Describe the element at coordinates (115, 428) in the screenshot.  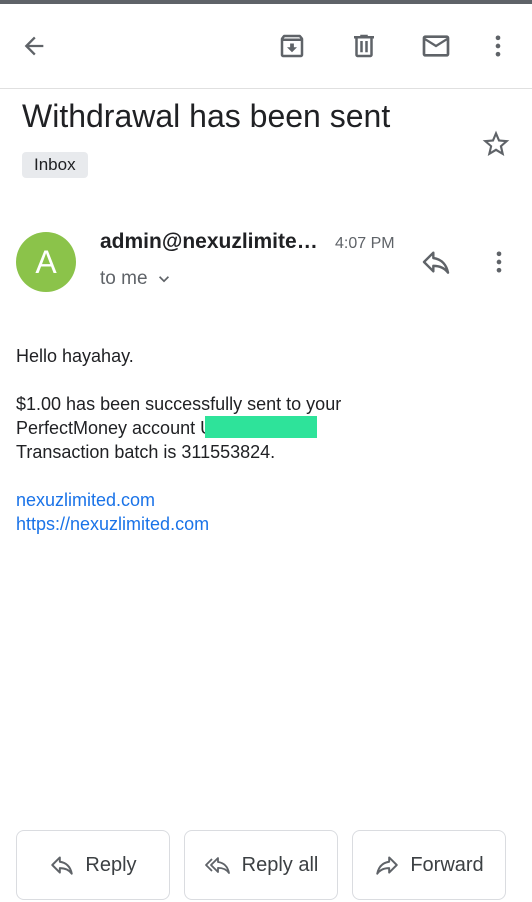
I see `body-line-2-text: PerfectMoney account U` at that location.